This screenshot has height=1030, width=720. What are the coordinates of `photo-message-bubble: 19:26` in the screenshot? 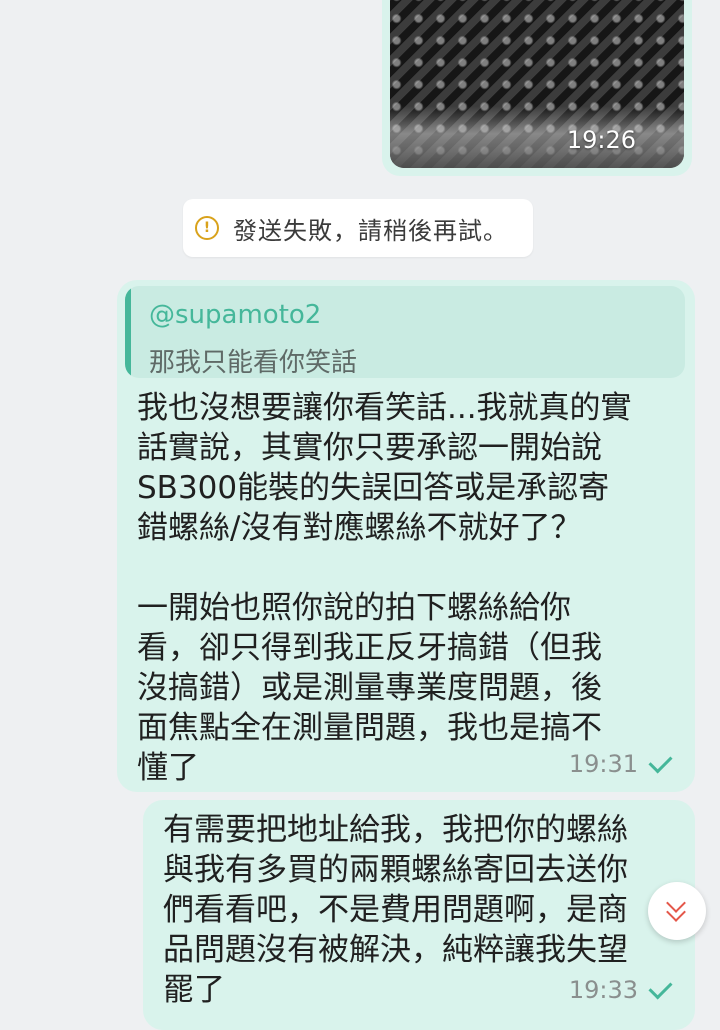 It's located at (537, 88).